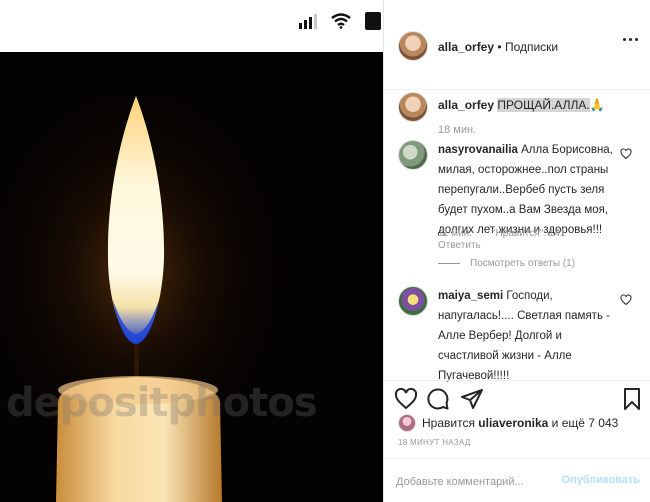 Image resolution: width=650 pixels, height=502 pixels. I want to click on likes-prefix: Нравится, so click(448, 423).